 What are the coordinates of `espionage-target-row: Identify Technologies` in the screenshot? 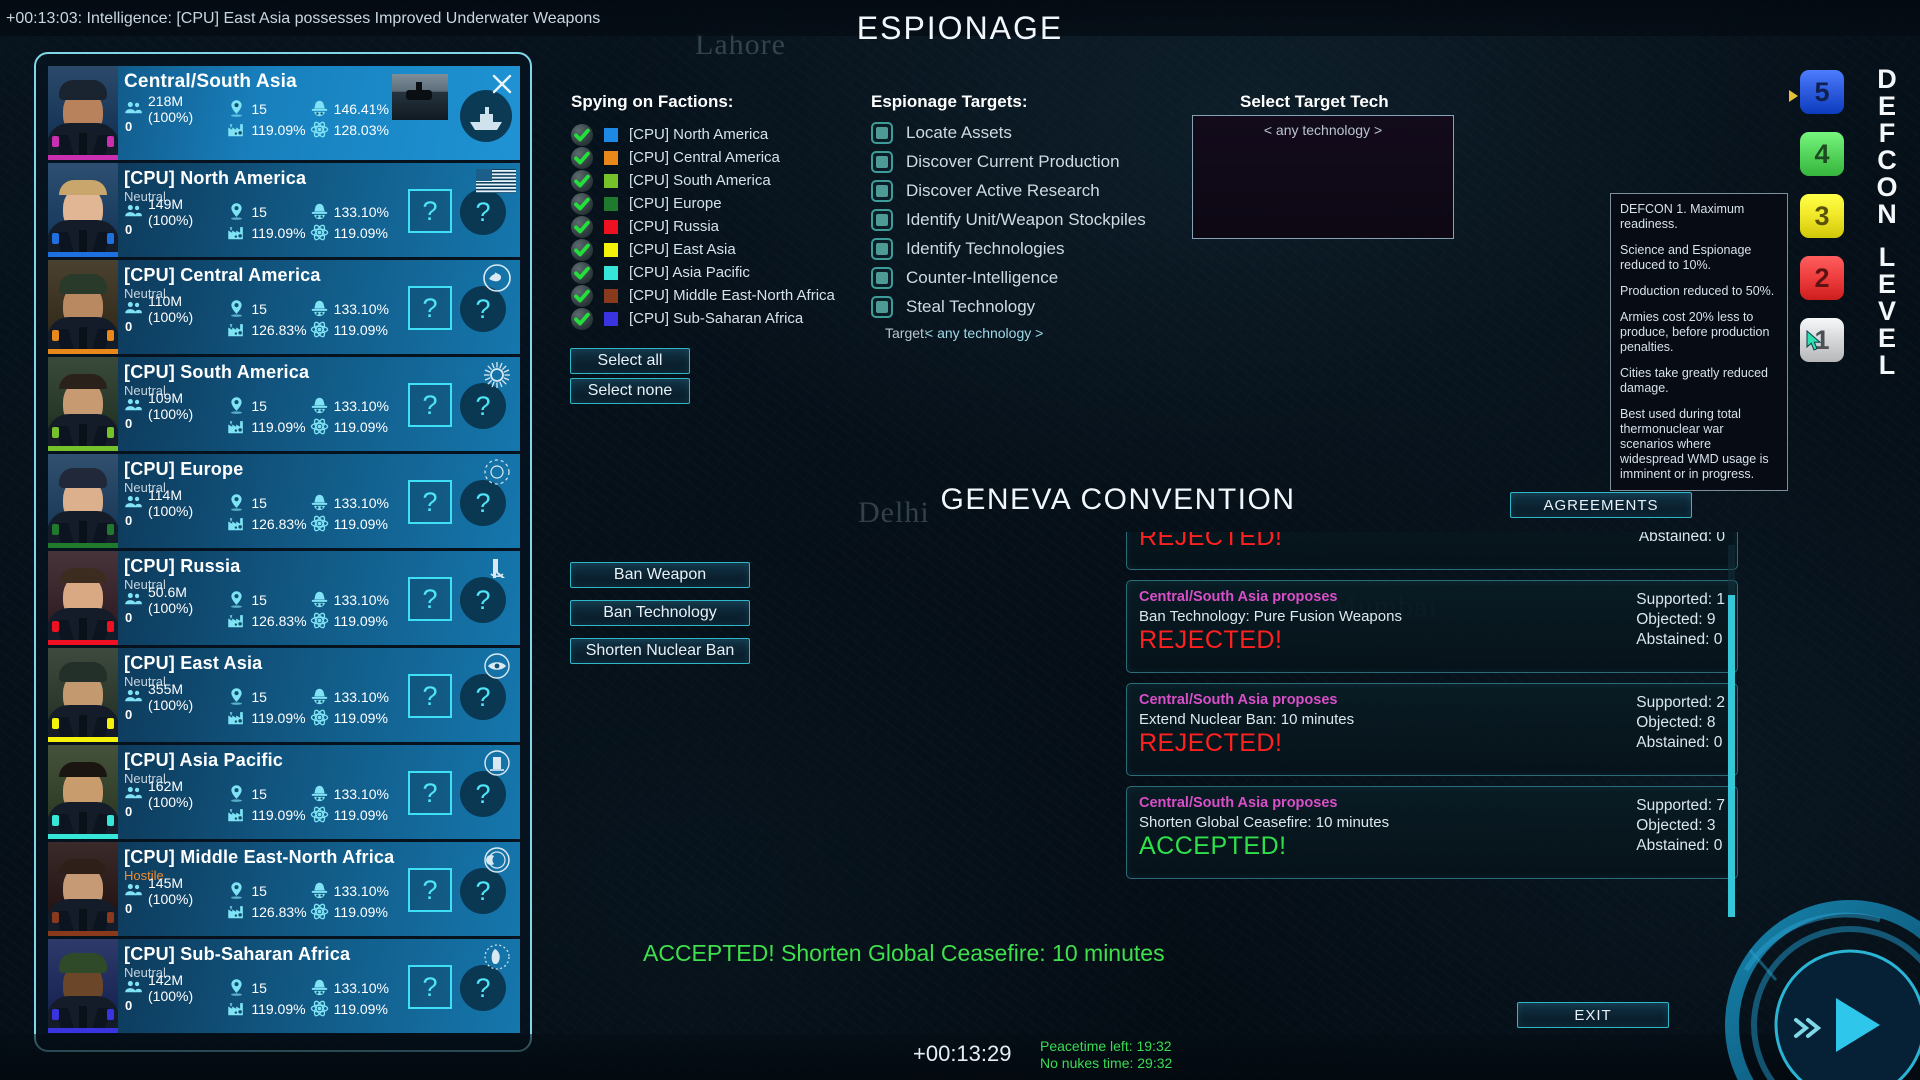 It's located at (1008, 248).